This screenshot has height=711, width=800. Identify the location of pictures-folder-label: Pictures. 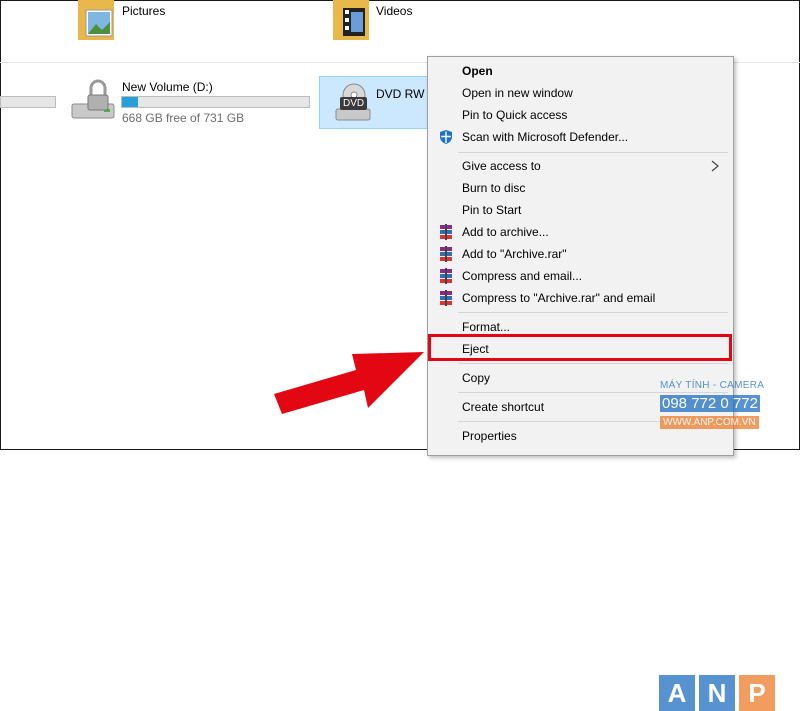
(144, 11).